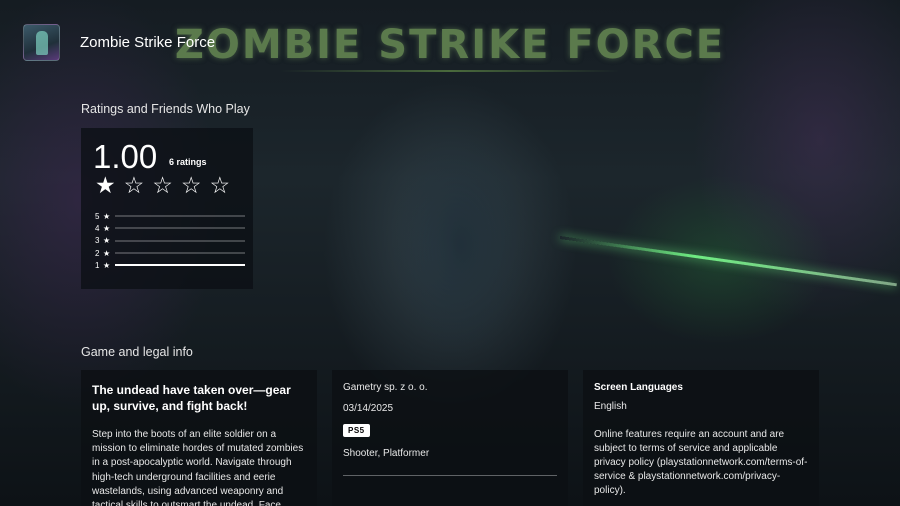  I want to click on average-rating: 1.00, so click(125, 156).